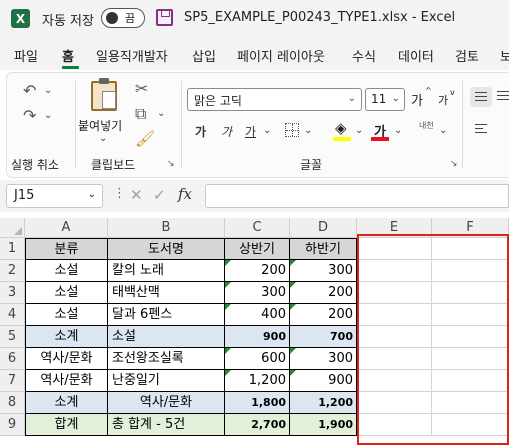 The height and width of the screenshot is (446, 509). Describe the element at coordinates (29, 115) in the screenshot. I see `redo-icon: ↷` at that location.